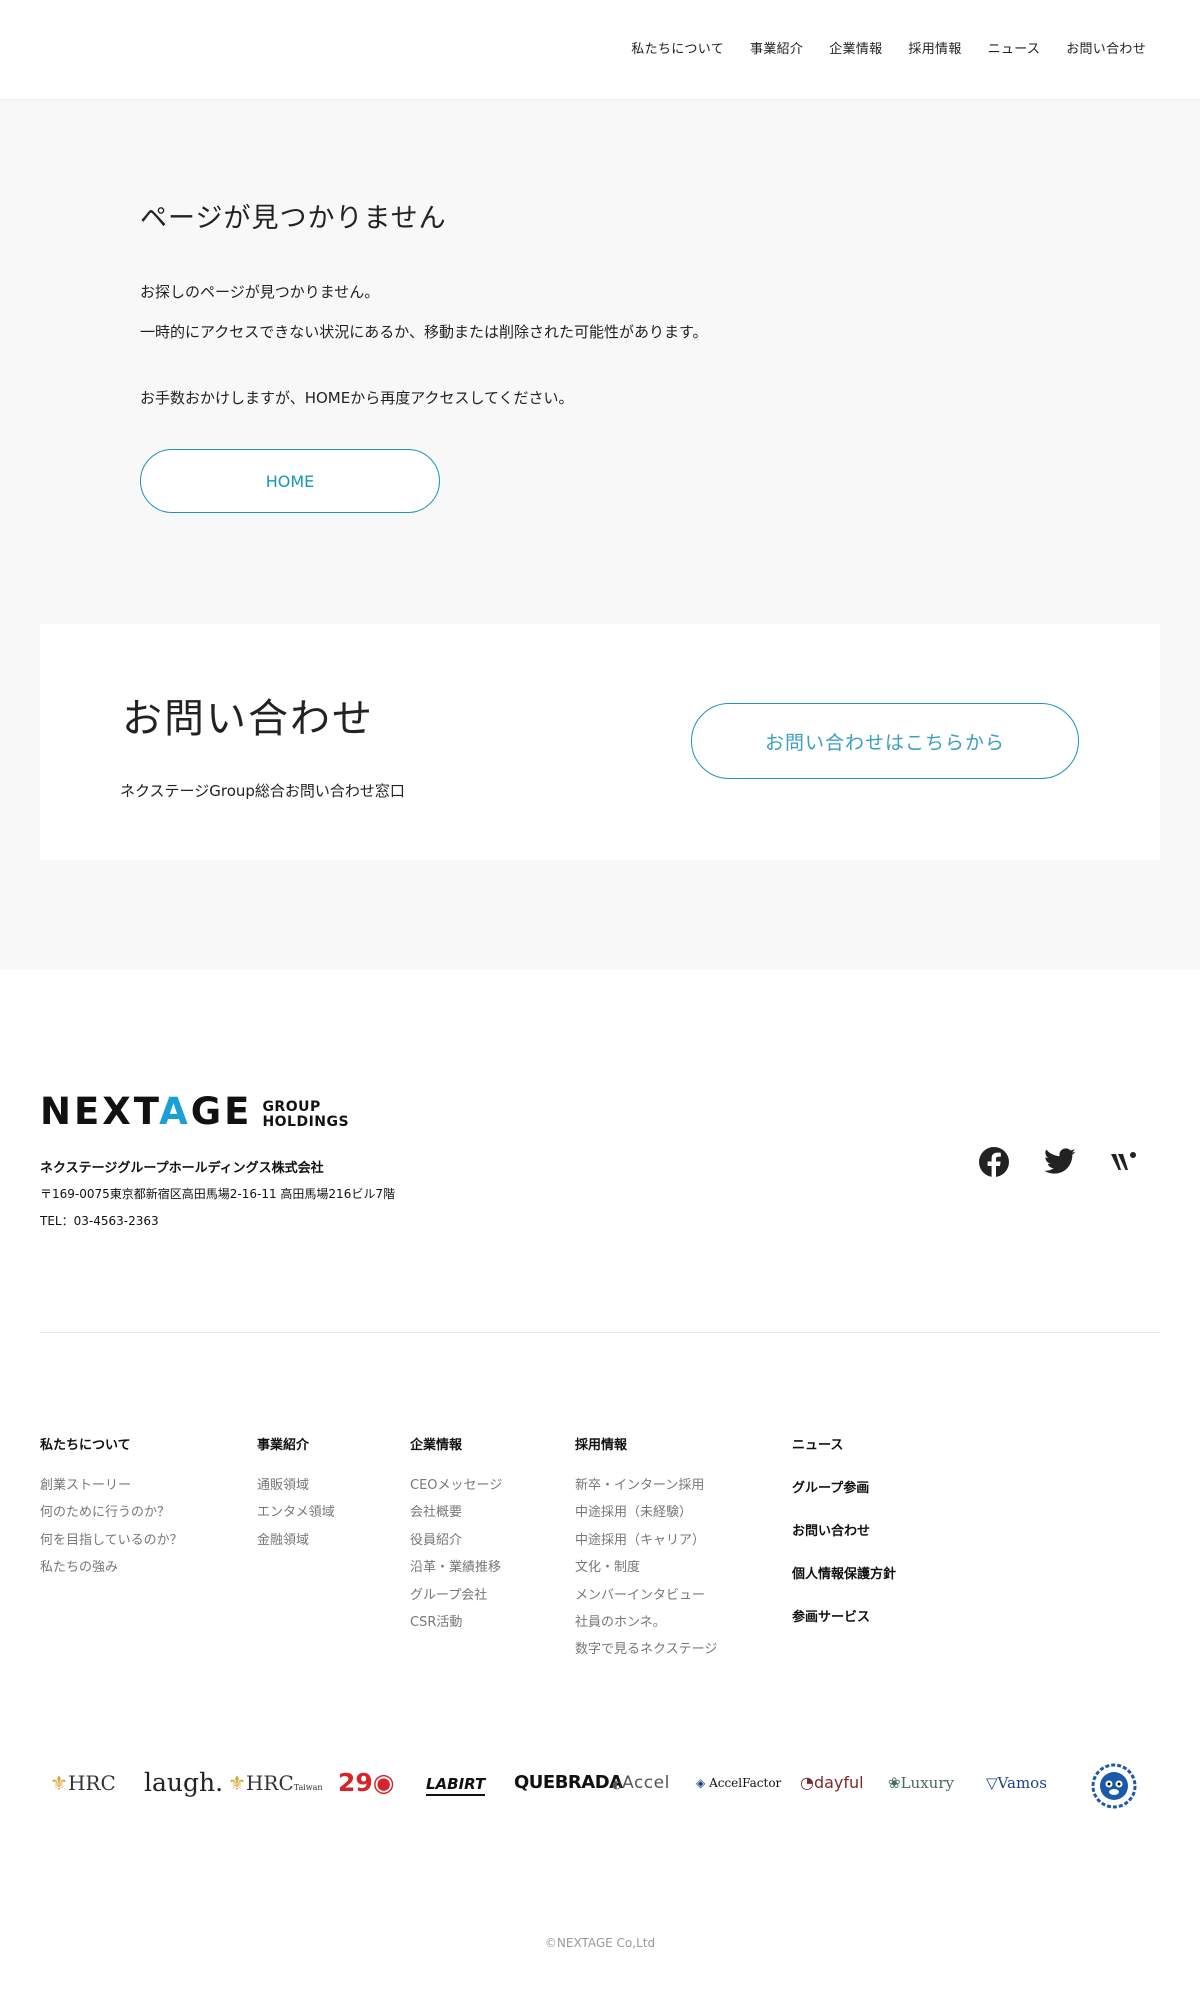  What do you see at coordinates (738, 1783) in the screenshot?
I see `brand-accelfactor: ◈ AccelFactor` at bounding box center [738, 1783].